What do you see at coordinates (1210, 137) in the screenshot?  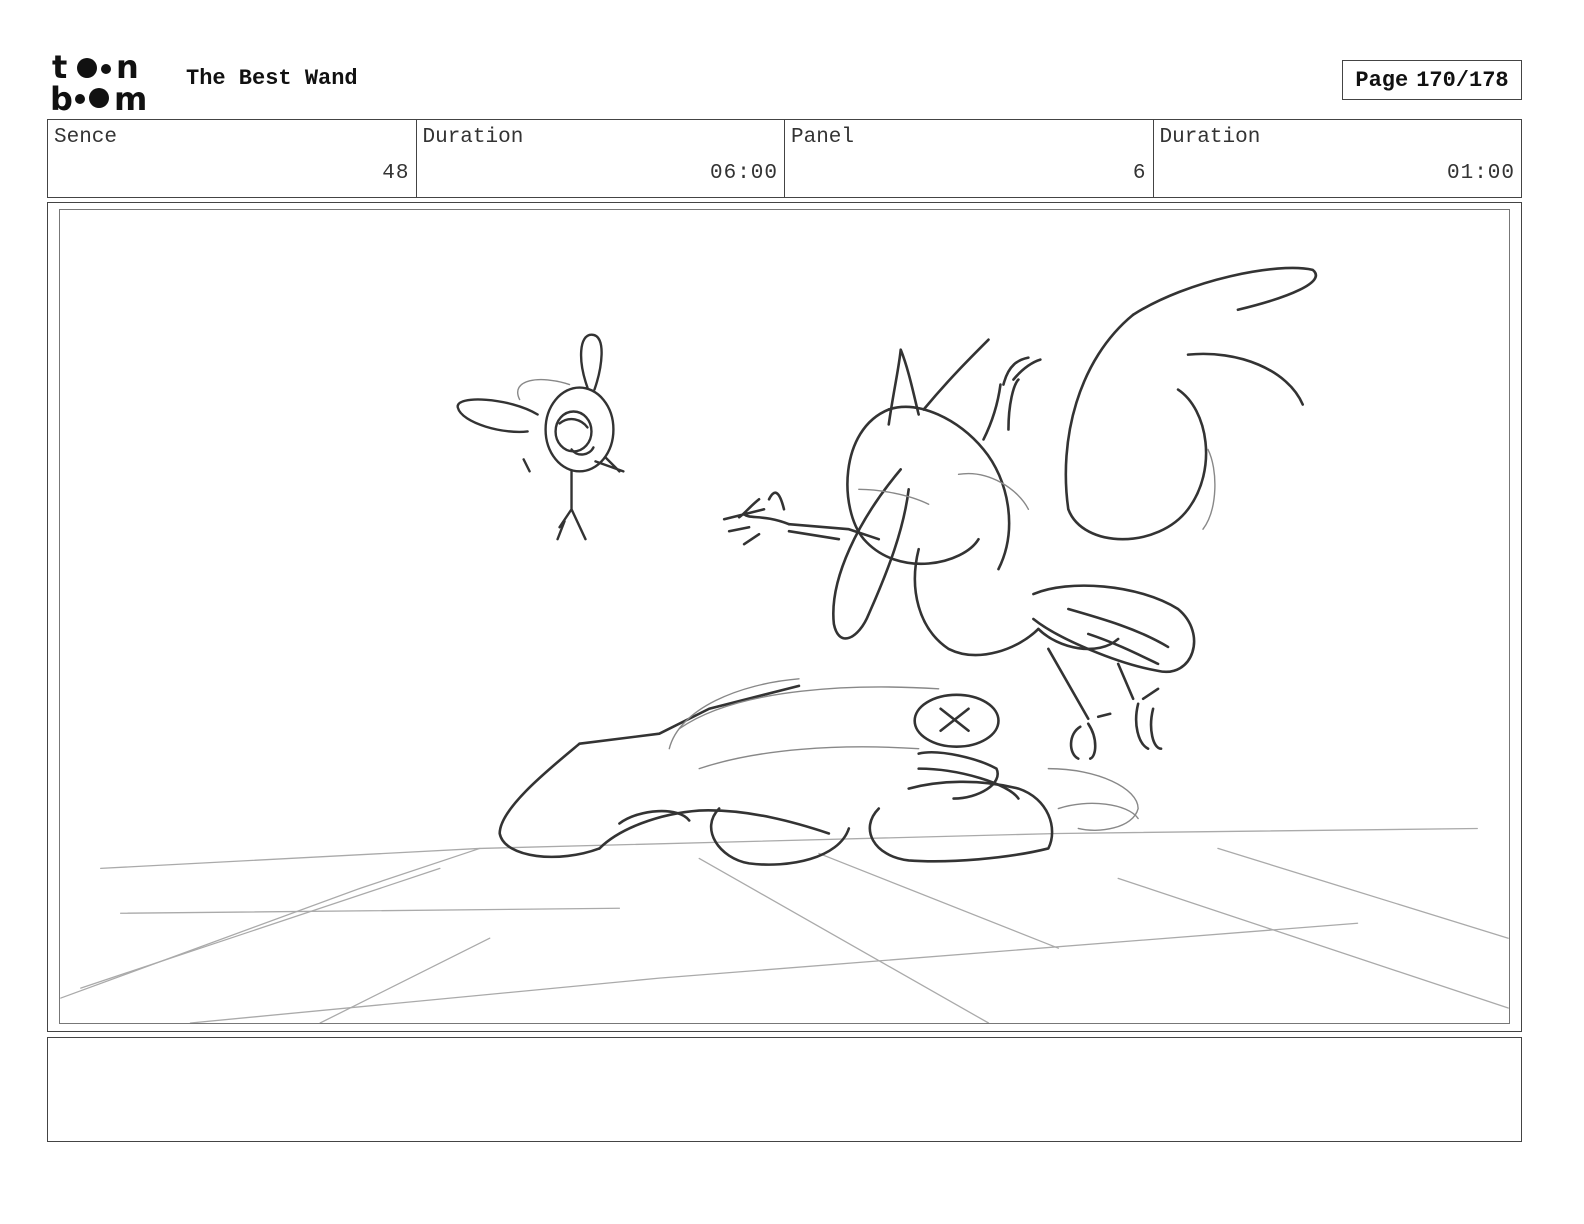 I see `panel-duration-label: Duration` at bounding box center [1210, 137].